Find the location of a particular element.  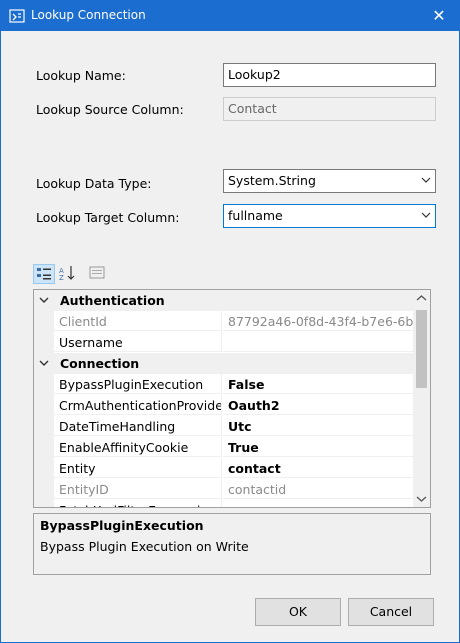

property-name: CrmAuthenticationProvide is located at coordinates (138, 405).